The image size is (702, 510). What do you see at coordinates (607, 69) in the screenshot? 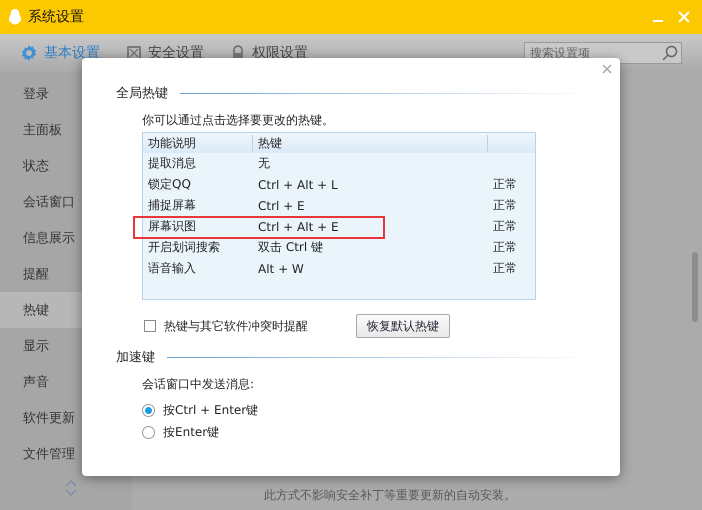
I see `close-icon` at bounding box center [607, 69].